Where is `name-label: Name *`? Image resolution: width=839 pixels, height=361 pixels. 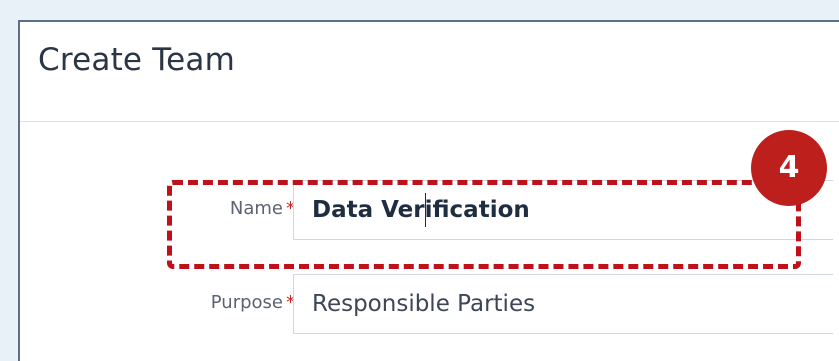 name-label: Name * is located at coordinates (262, 208).